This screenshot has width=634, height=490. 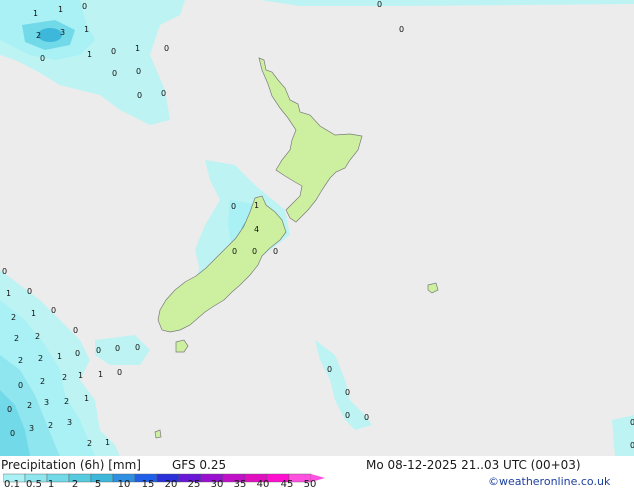 I want to click on legend-tick-label: 50, so click(x=310, y=484).